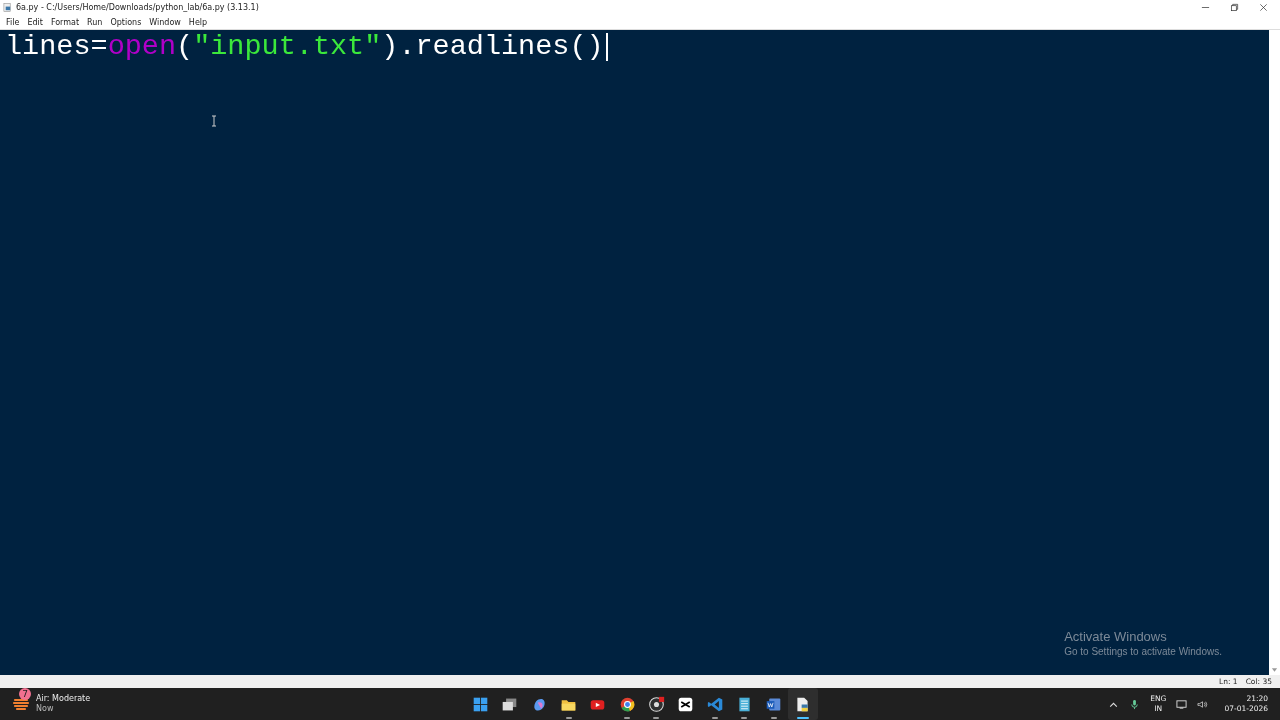 The width and height of the screenshot is (1280, 720). Describe the element at coordinates (1143, 651) in the screenshot. I see `activation-message: Go to Settings to activate Windows.` at that location.